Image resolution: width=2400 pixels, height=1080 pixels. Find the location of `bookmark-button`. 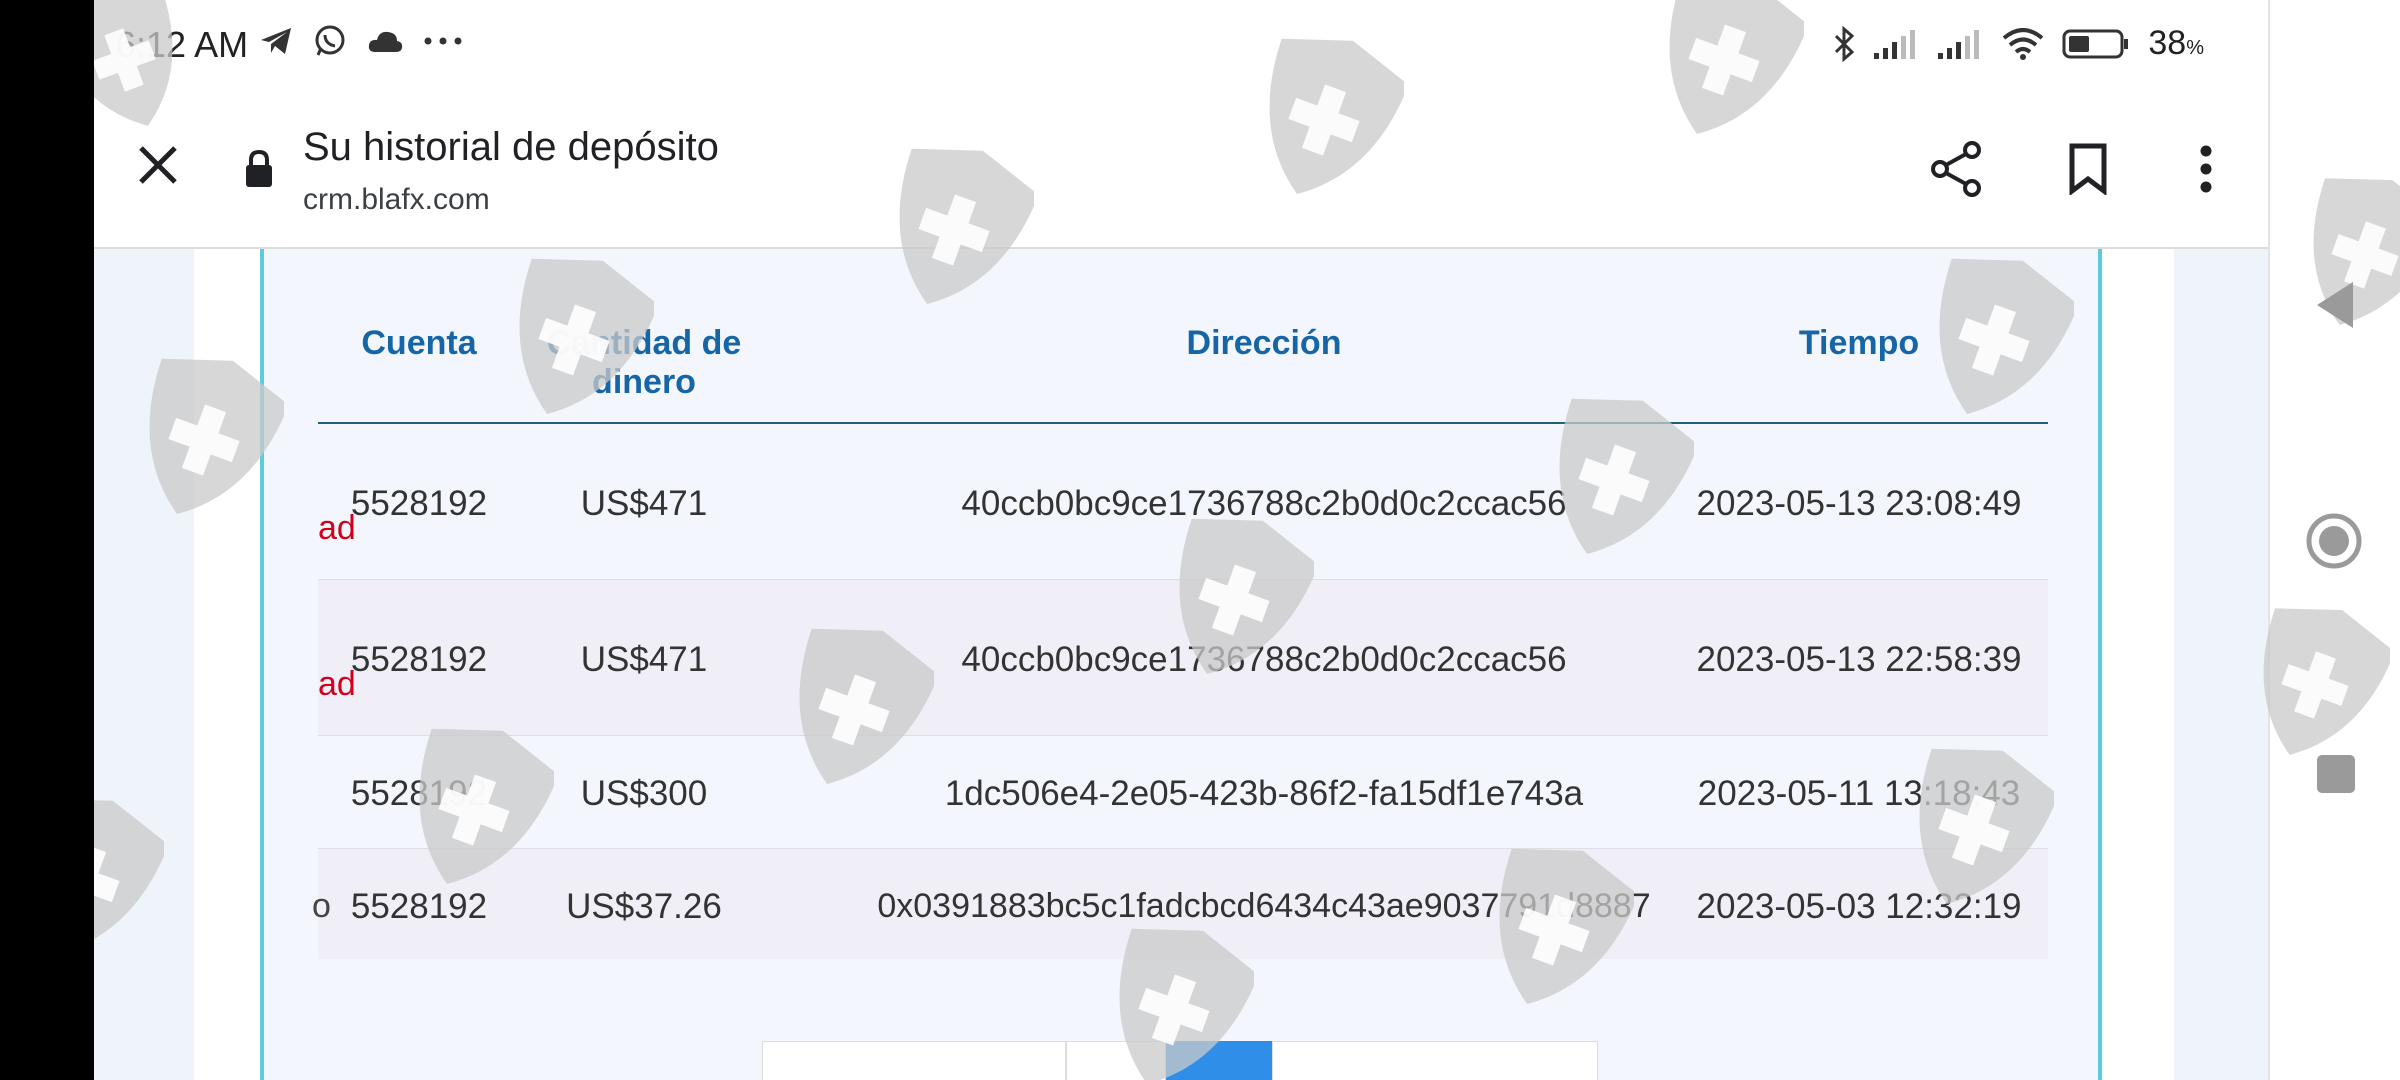

bookmark-button is located at coordinates (2088, 169).